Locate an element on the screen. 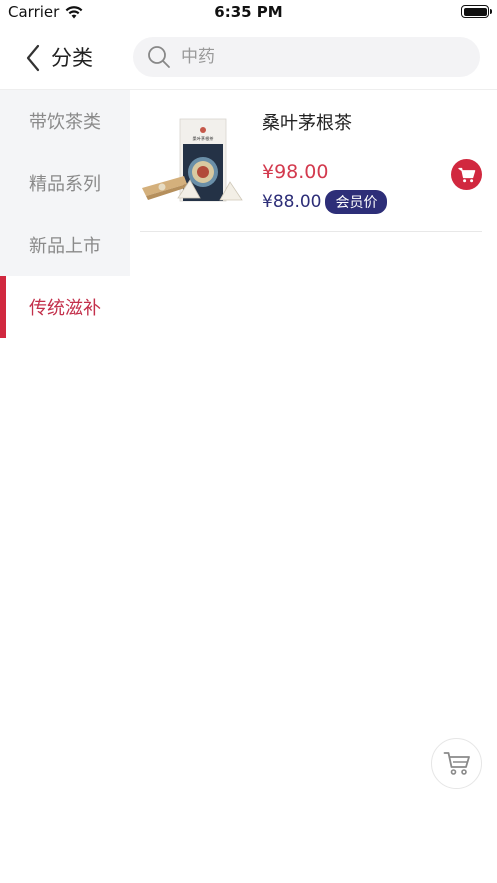 This screenshot has width=497, height=883. member-price-row: ¥88.00 会员价 is located at coordinates (325, 202).